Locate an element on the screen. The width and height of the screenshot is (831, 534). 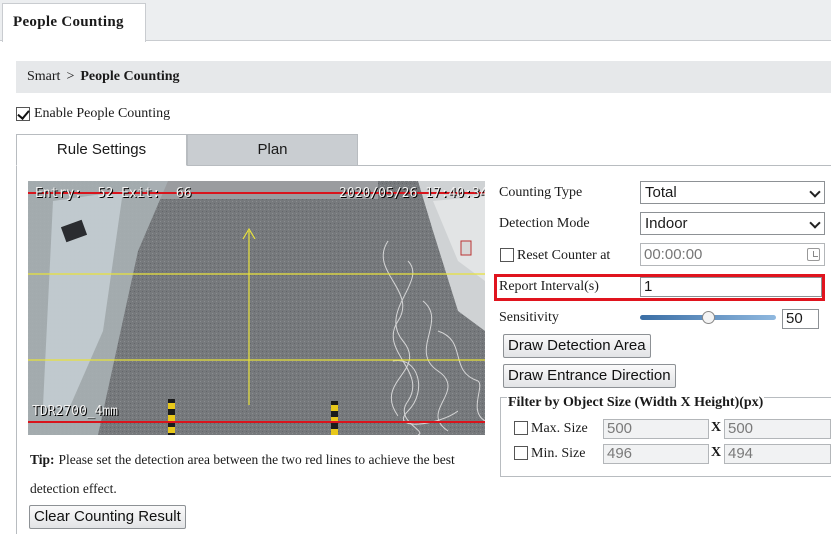
breadcrumb-current: People Counting is located at coordinates (130, 76).